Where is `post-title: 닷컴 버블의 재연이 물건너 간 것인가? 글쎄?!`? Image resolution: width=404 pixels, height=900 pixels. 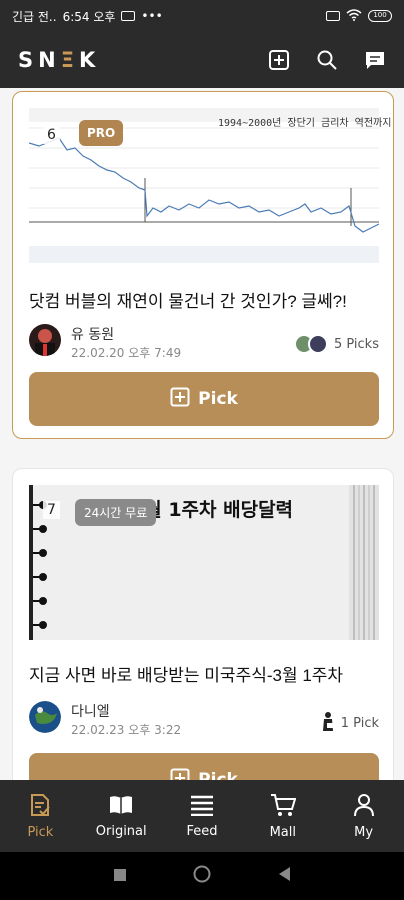
post-title: 닷컴 버블의 재연이 물건너 간 것인가? 글쎄?! is located at coordinates (188, 299).